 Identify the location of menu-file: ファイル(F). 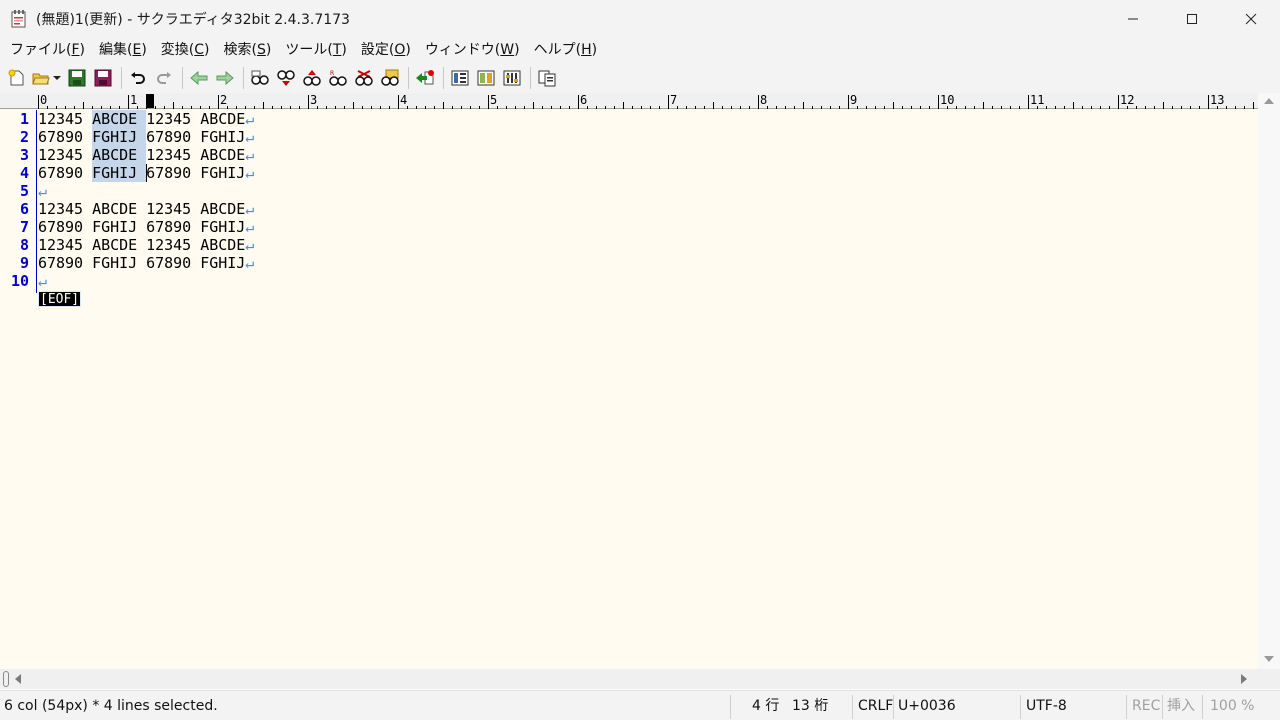
(47, 50).